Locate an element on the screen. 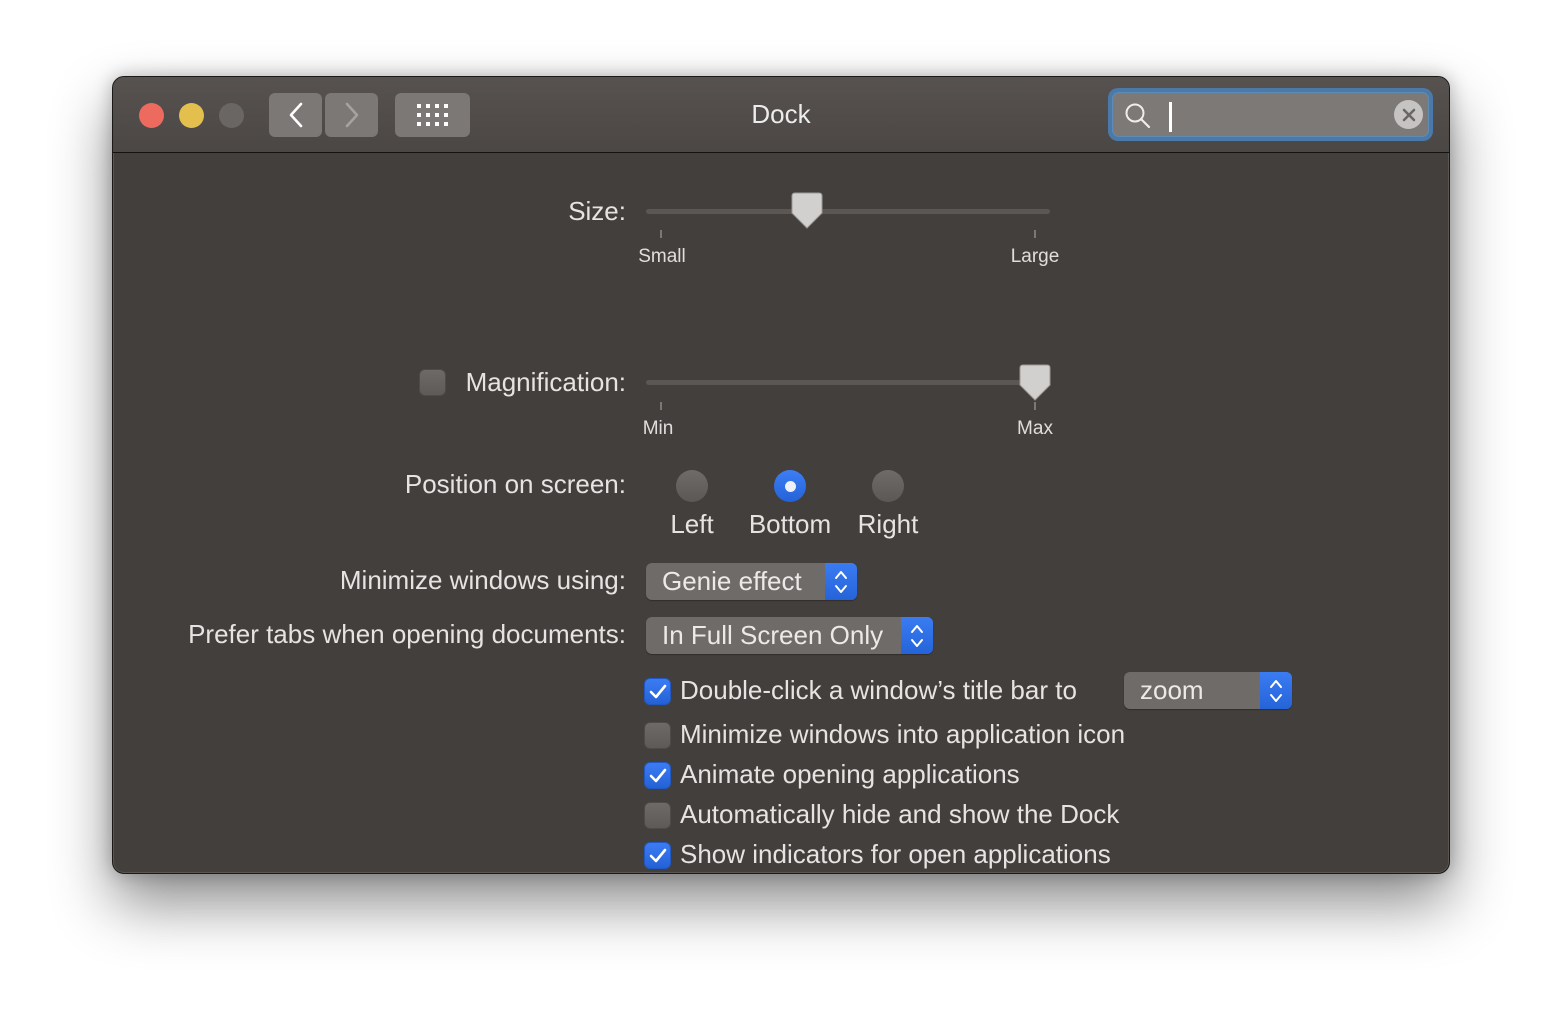 The image size is (1560, 1020). minimize-effect-value: Genie effect is located at coordinates (732, 581).